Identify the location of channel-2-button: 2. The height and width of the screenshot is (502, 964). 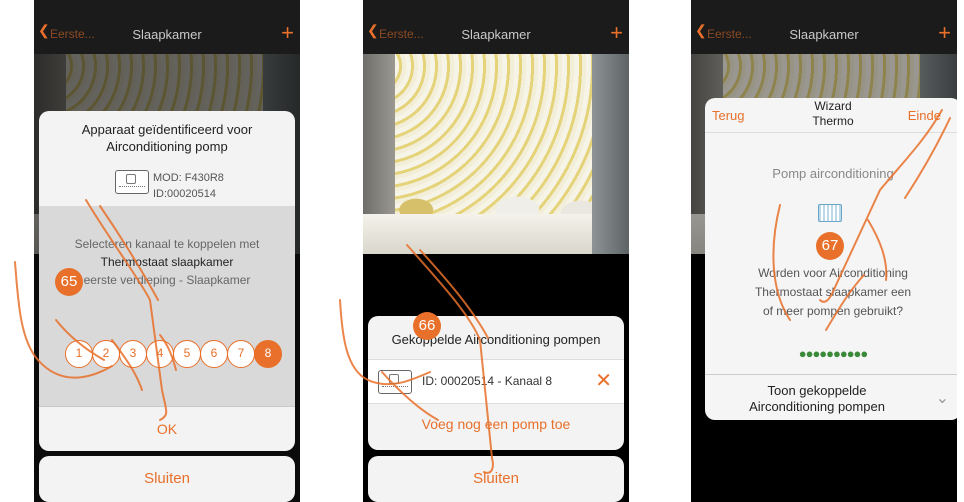
(106, 354).